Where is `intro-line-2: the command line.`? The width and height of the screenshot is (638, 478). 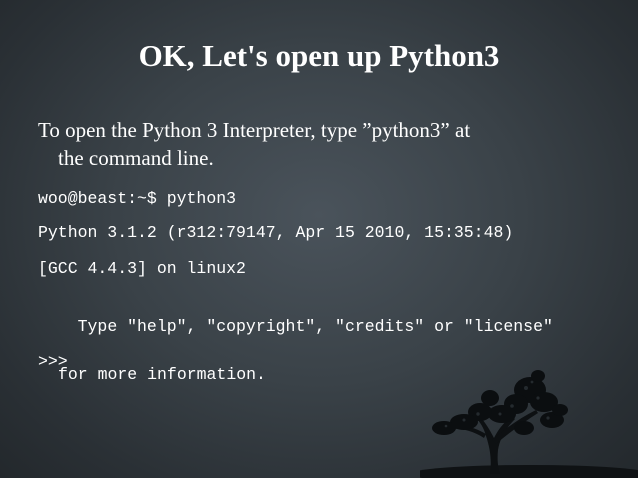 intro-line-2: the command line. is located at coordinates (136, 158).